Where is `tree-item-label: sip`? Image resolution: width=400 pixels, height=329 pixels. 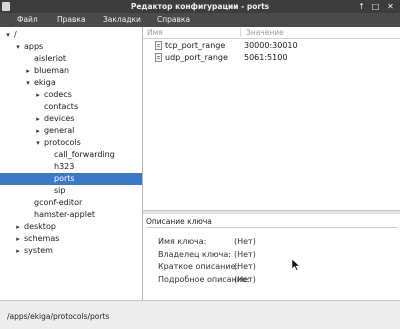
tree-item-label: sip is located at coordinates (60, 190).